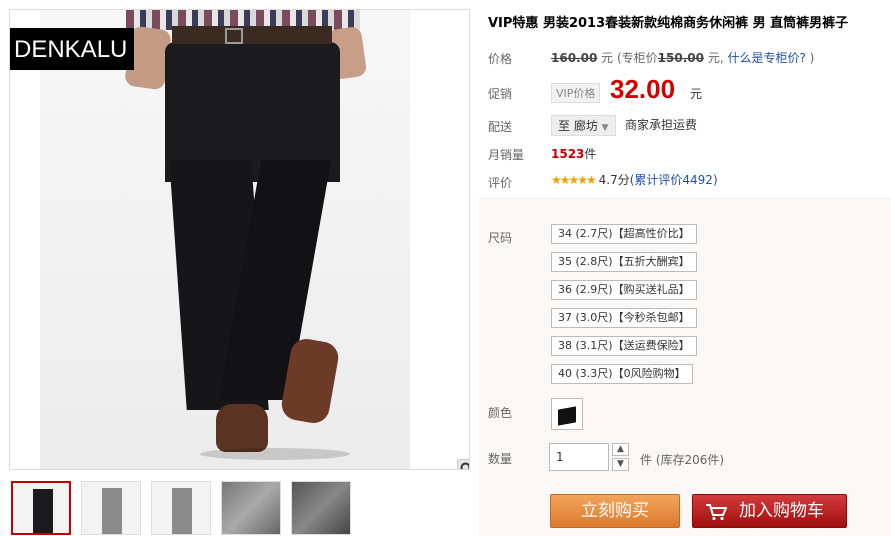 The height and width of the screenshot is (536, 891). Describe the element at coordinates (674, 180) in the screenshot. I see `rating-count-link: (累计评价4492)` at that location.